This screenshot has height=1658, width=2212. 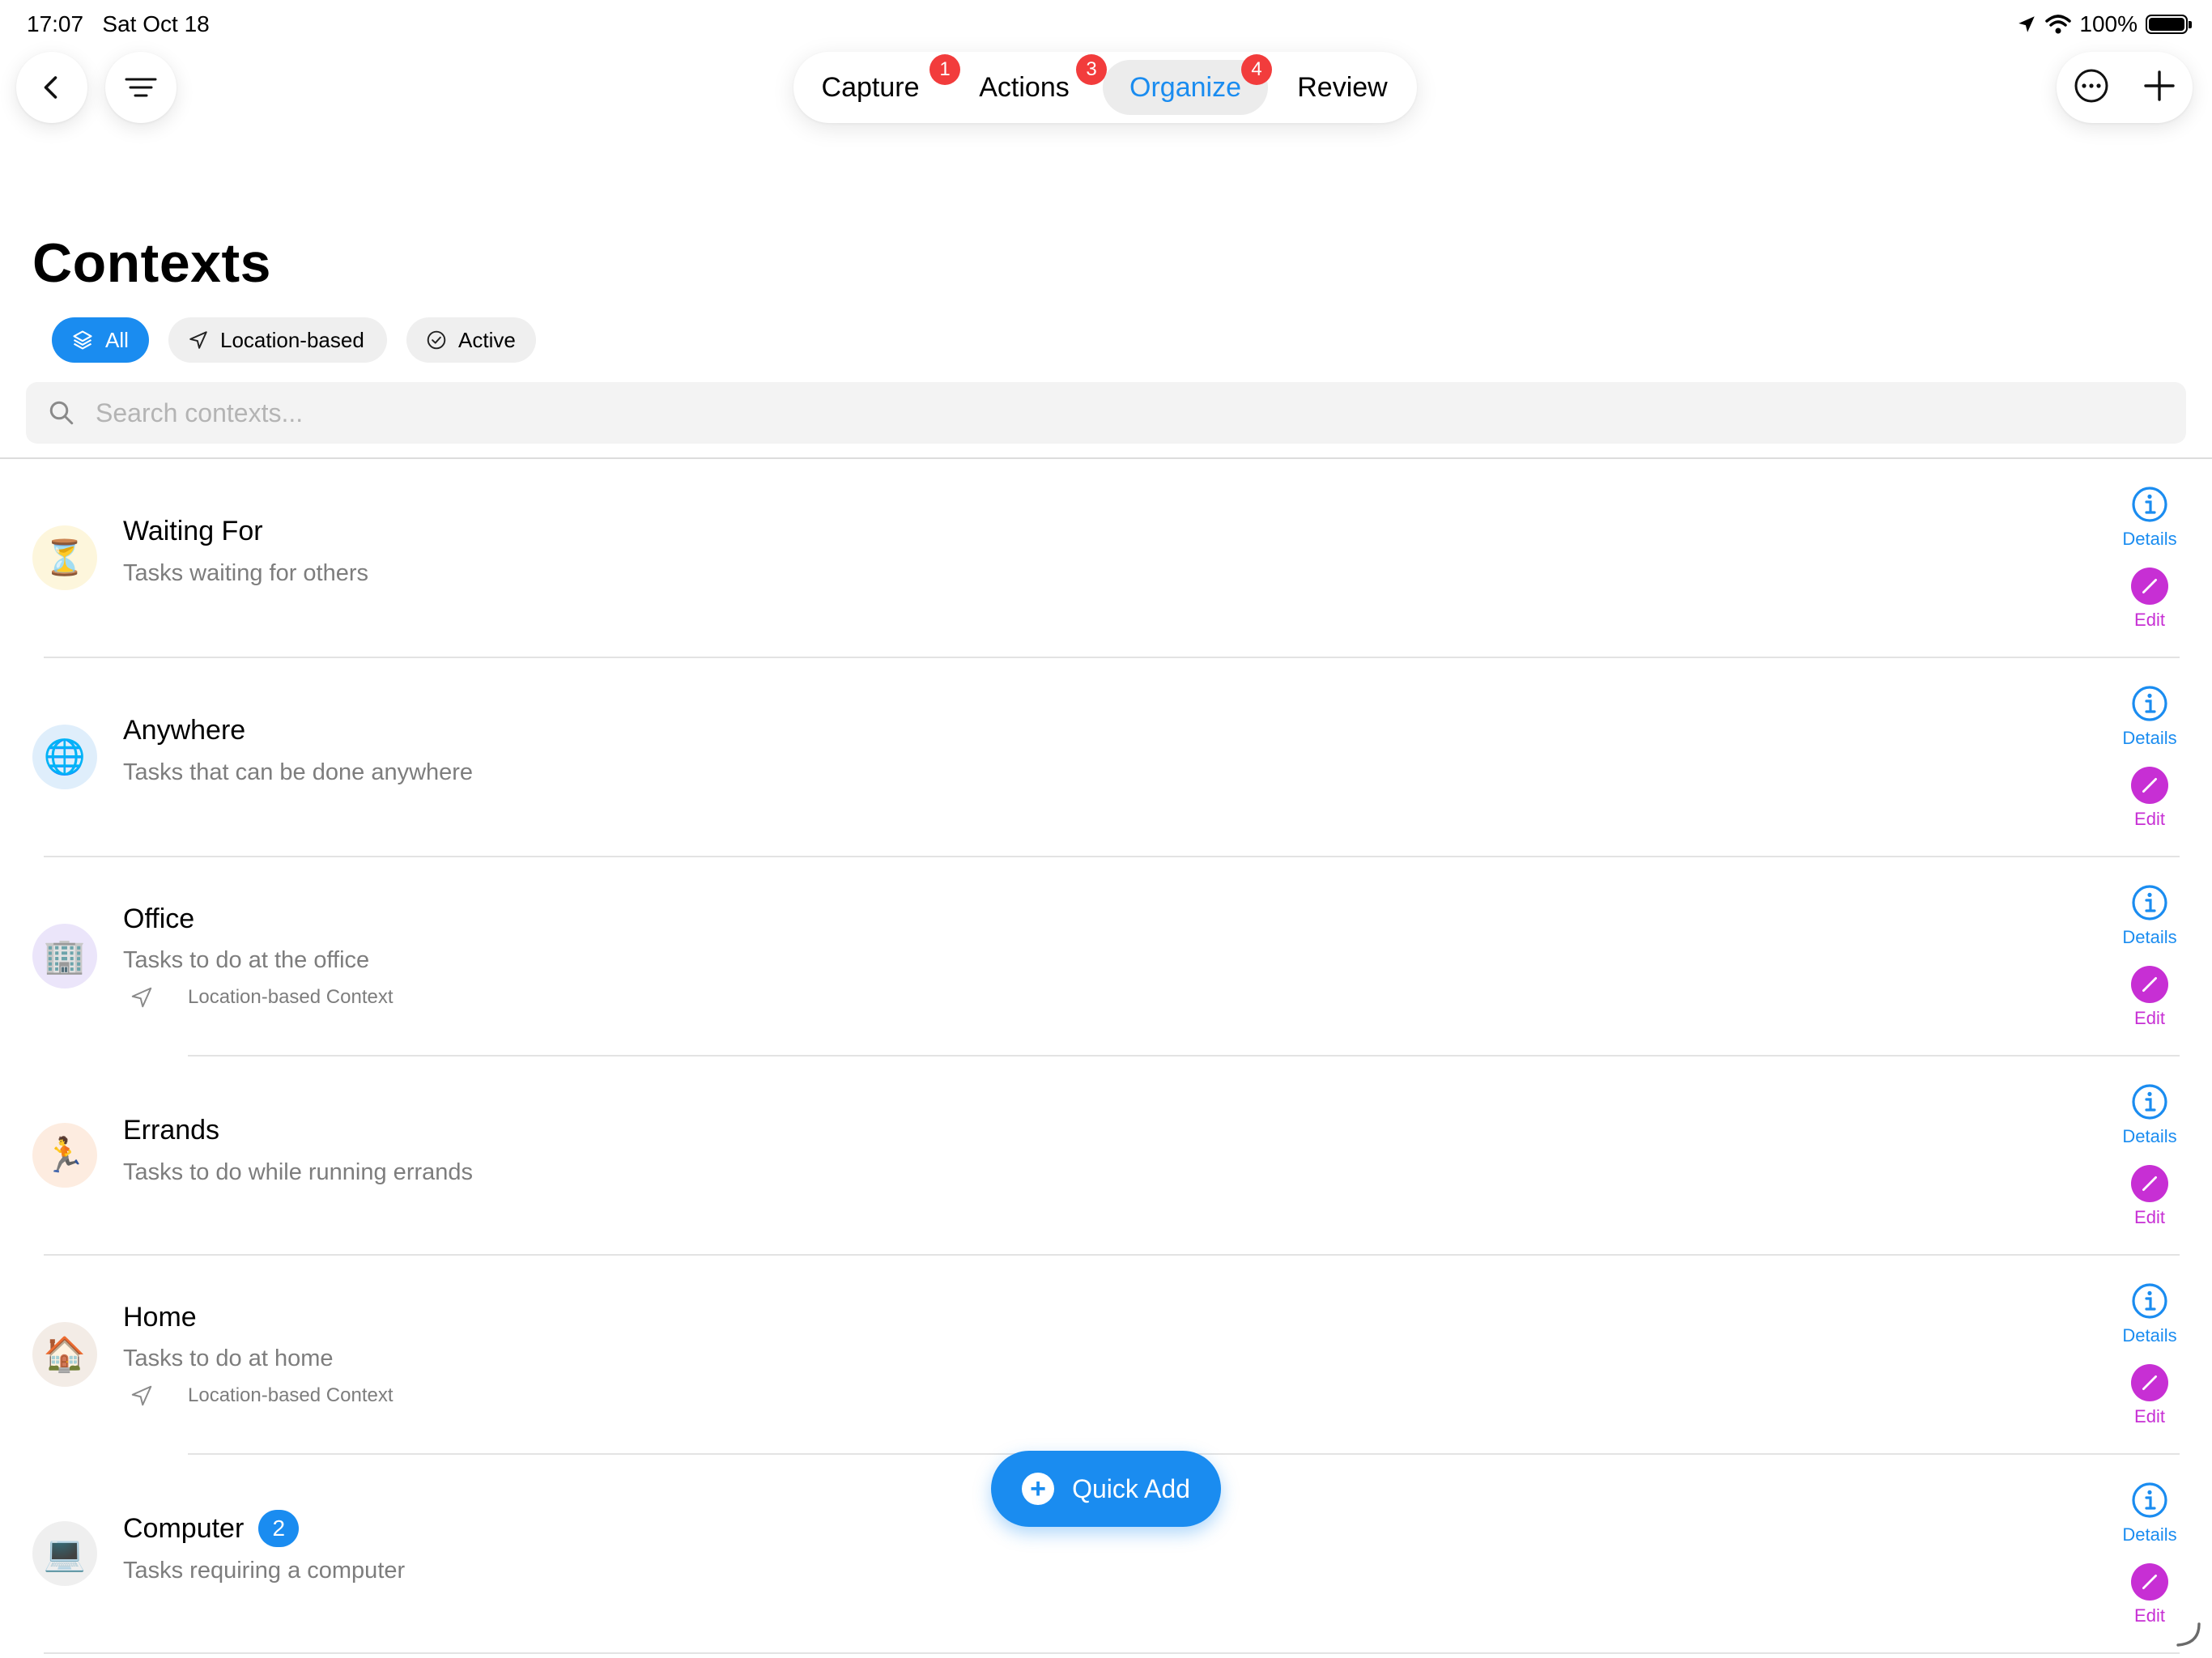 I want to click on context-description: Tasks to do at the office, so click(x=247, y=960).